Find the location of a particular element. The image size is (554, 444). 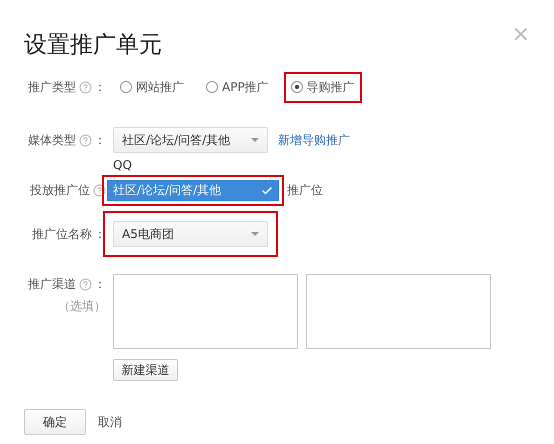

placement-link-text: 推广位 is located at coordinates (305, 190).